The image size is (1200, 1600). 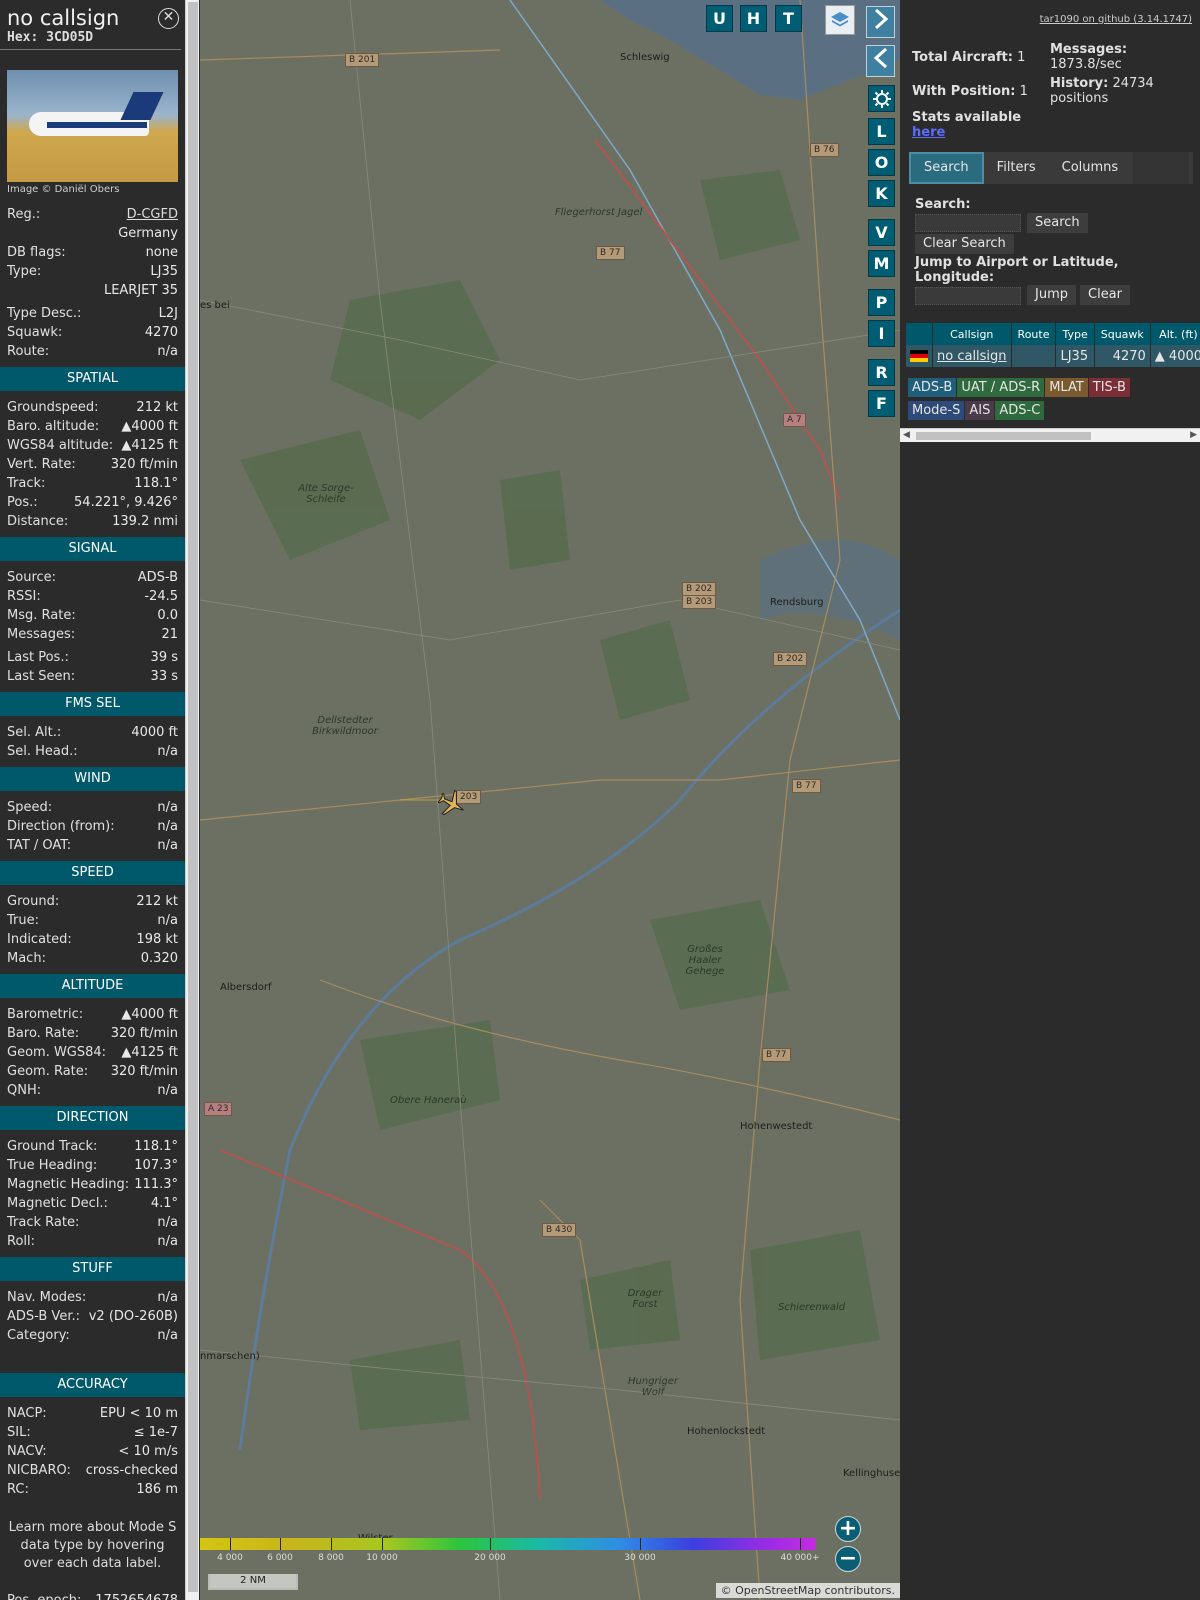 I want to click on aircraft-header: no callsign Hex: 3CD05D, so click(x=90, y=25).